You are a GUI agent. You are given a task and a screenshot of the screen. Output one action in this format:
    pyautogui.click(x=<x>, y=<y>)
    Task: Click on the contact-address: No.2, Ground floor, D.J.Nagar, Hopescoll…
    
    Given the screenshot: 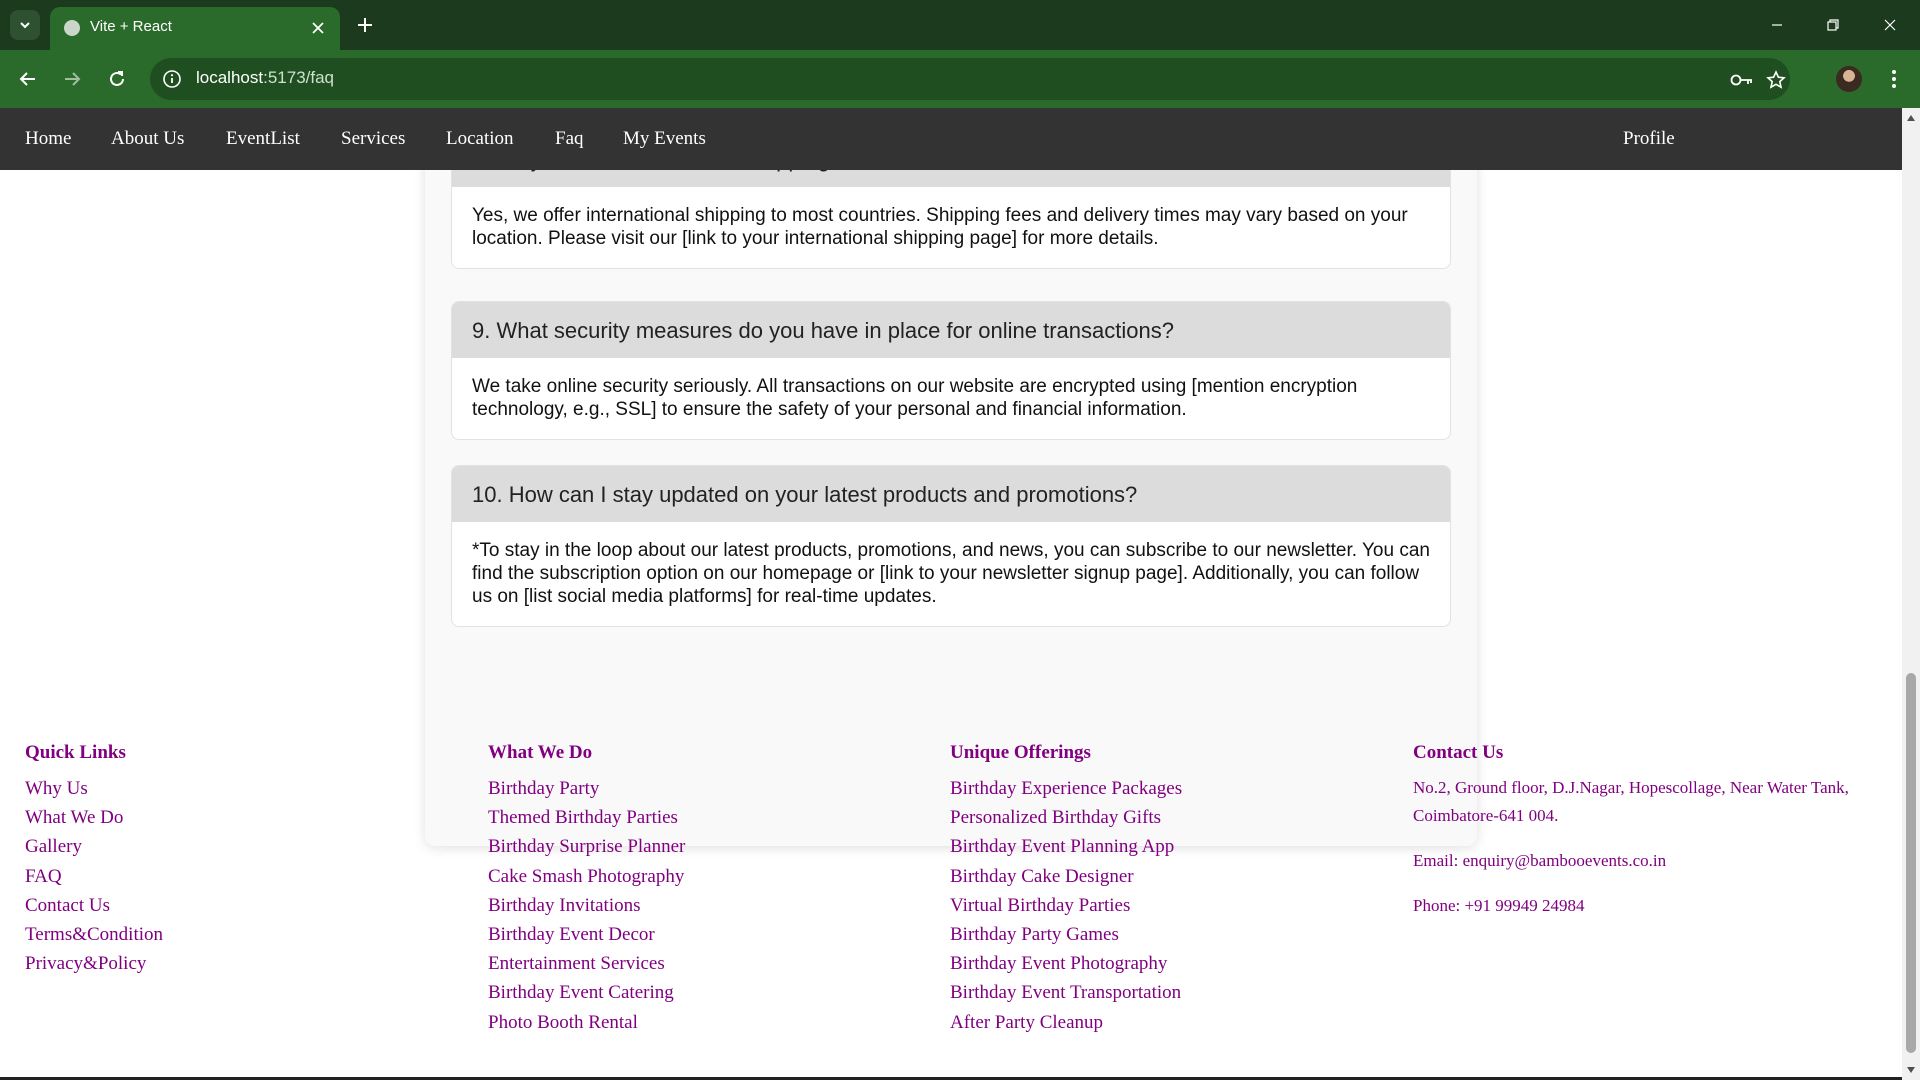 What is the action you would take?
    pyautogui.click(x=1631, y=801)
    